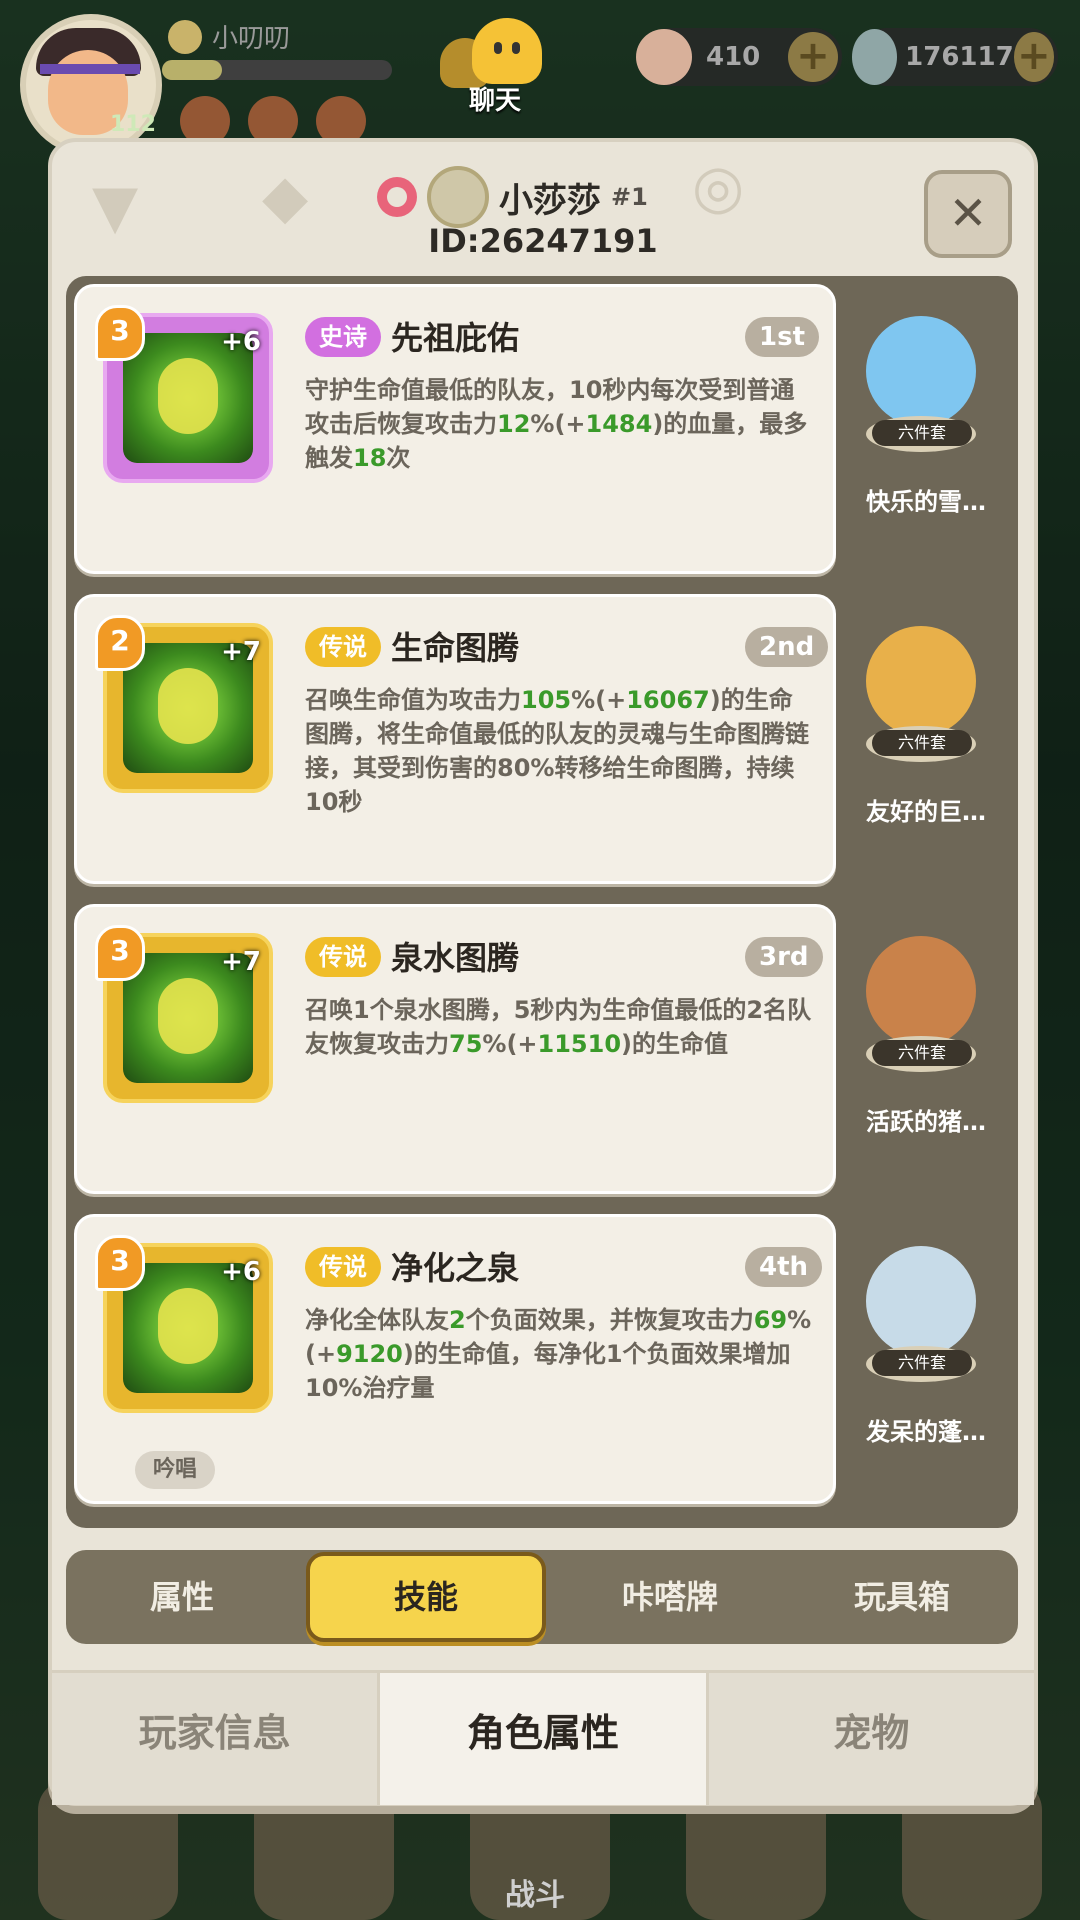 The image size is (1080, 1920). I want to click on skill-description-part: 1484, so click(619, 424).